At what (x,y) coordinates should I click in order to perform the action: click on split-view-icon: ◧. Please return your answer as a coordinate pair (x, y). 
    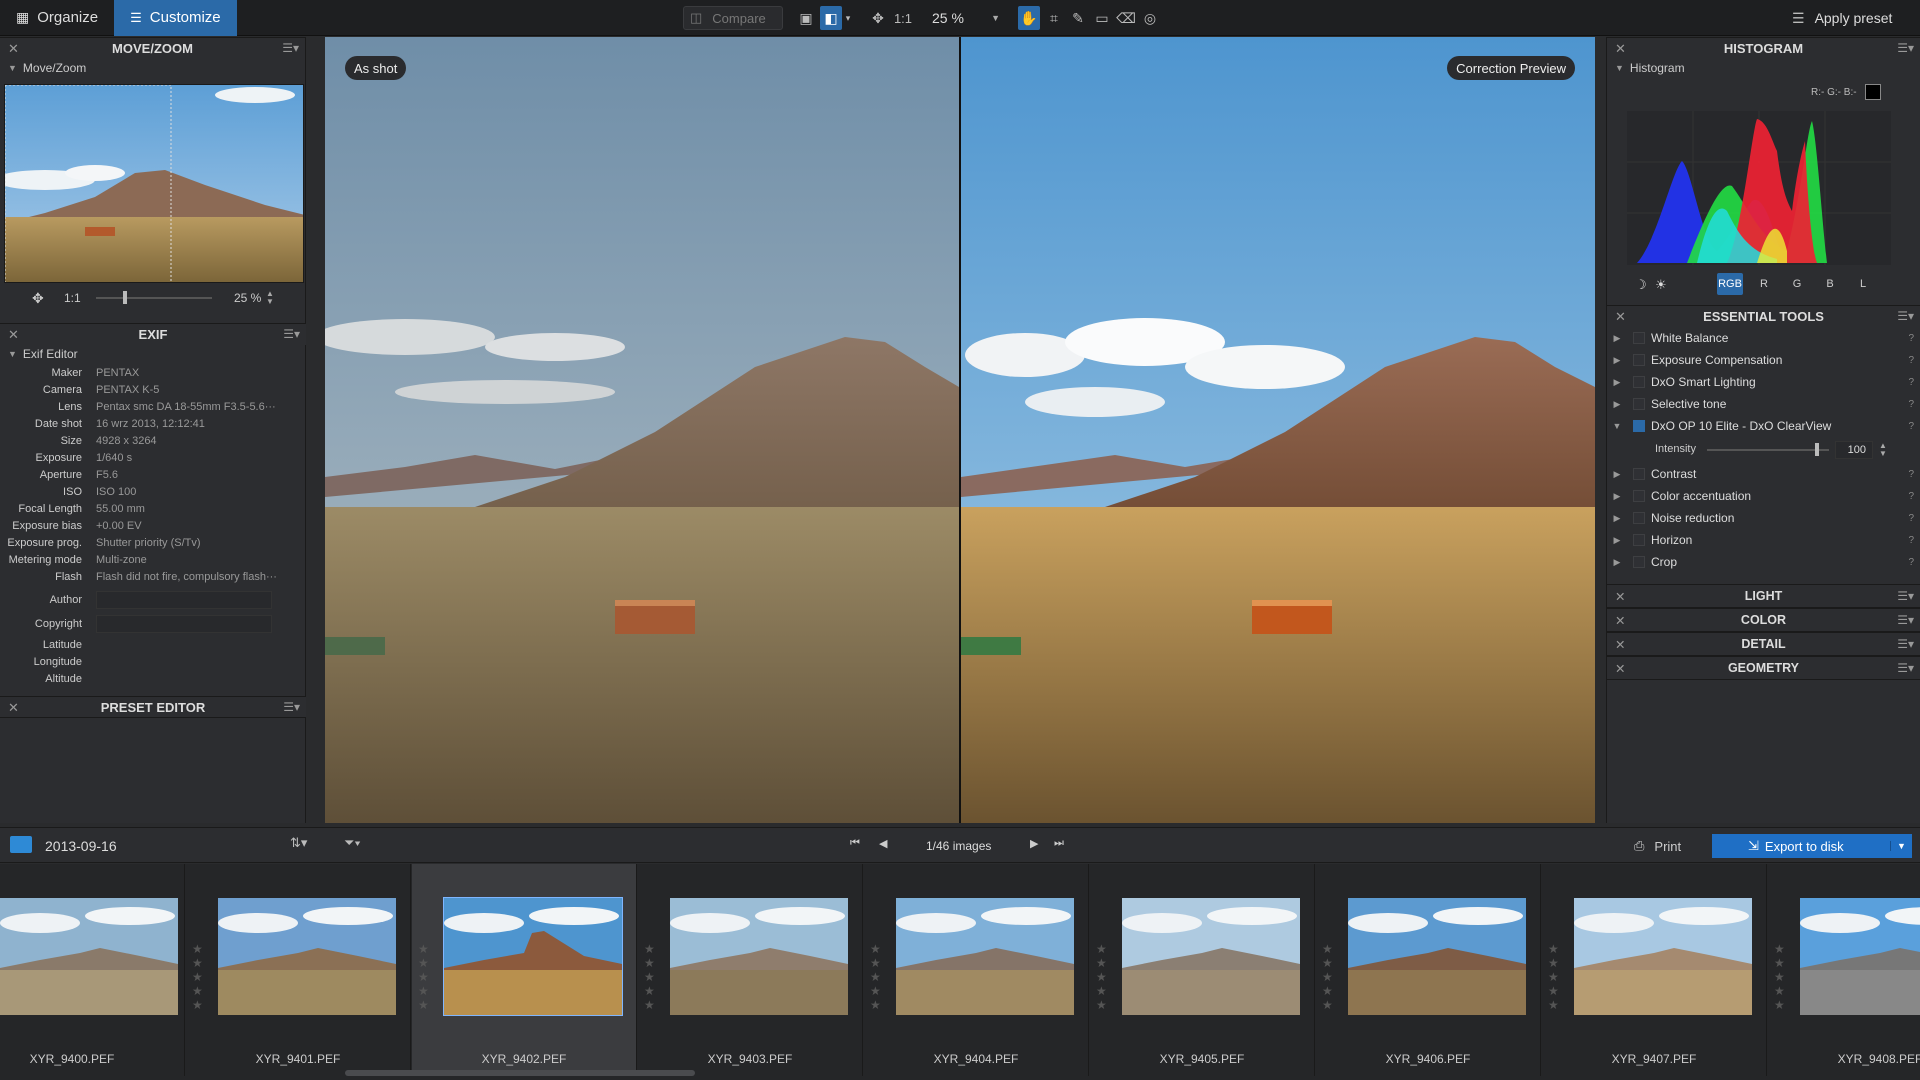
    Looking at the image, I should click on (831, 18).